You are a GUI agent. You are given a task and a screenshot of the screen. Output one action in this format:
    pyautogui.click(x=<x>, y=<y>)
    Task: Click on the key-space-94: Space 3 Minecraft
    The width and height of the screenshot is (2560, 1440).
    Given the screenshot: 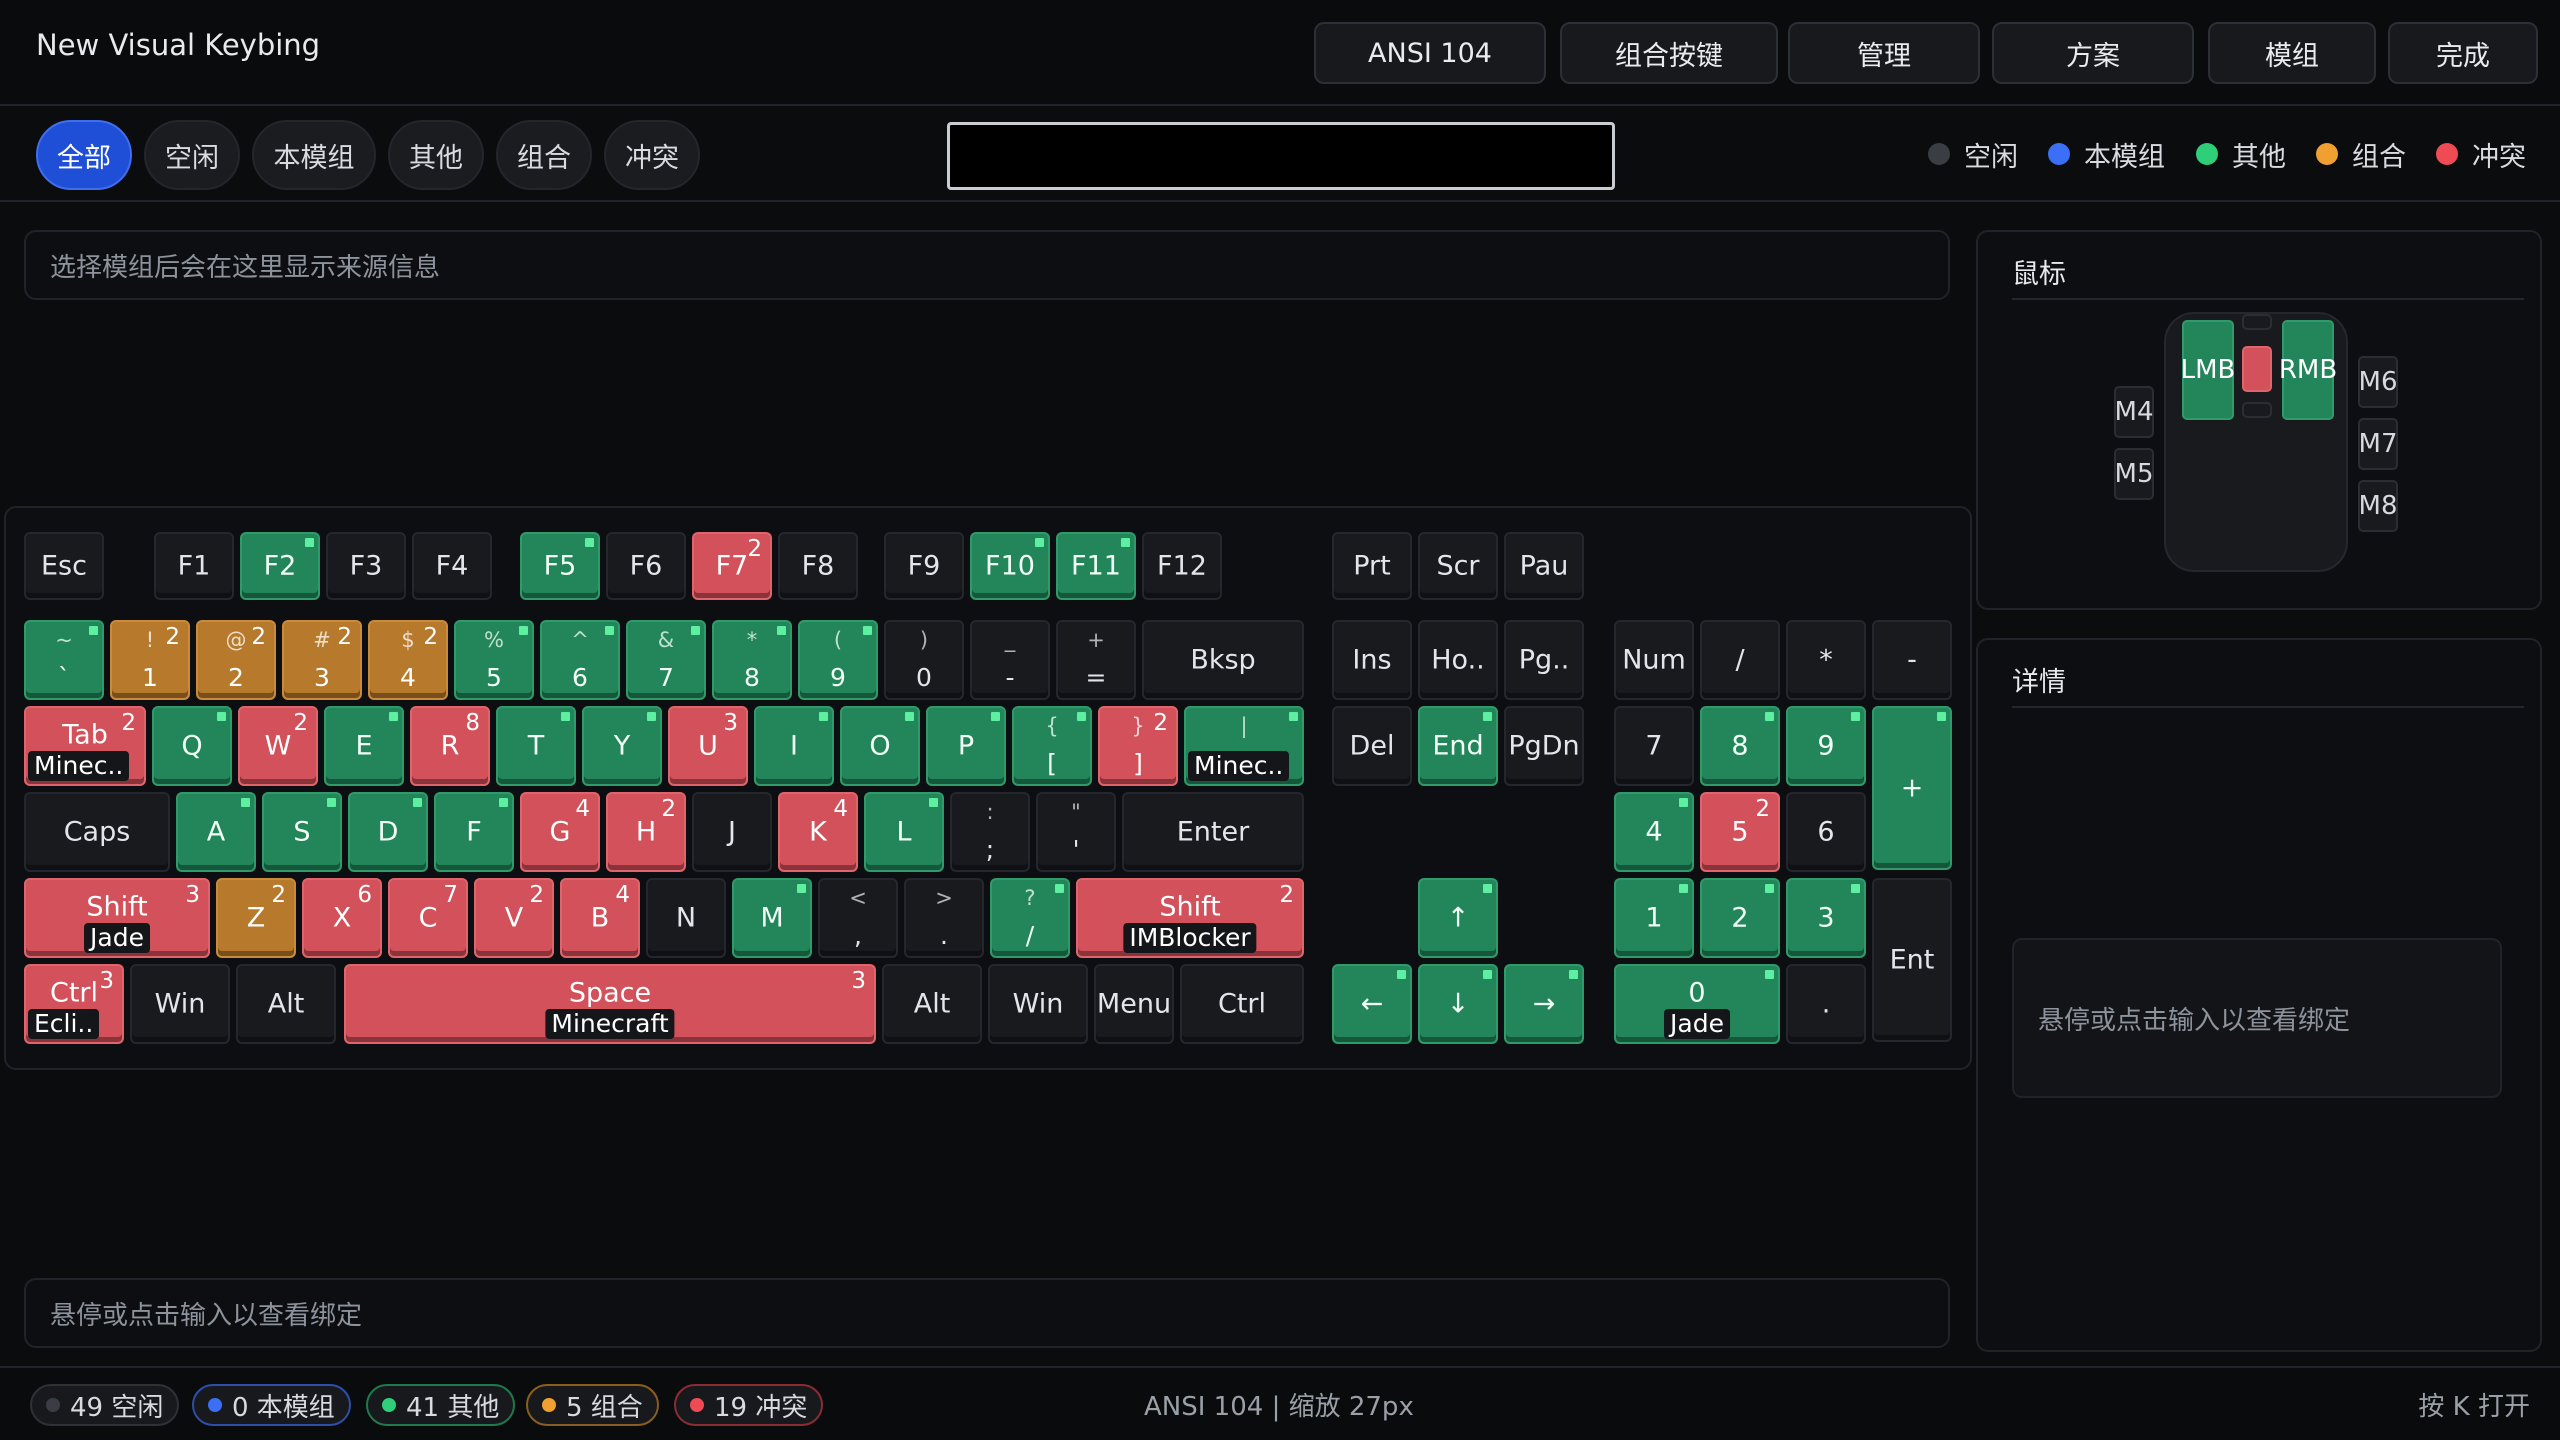 What is the action you would take?
    pyautogui.click(x=610, y=1004)
    